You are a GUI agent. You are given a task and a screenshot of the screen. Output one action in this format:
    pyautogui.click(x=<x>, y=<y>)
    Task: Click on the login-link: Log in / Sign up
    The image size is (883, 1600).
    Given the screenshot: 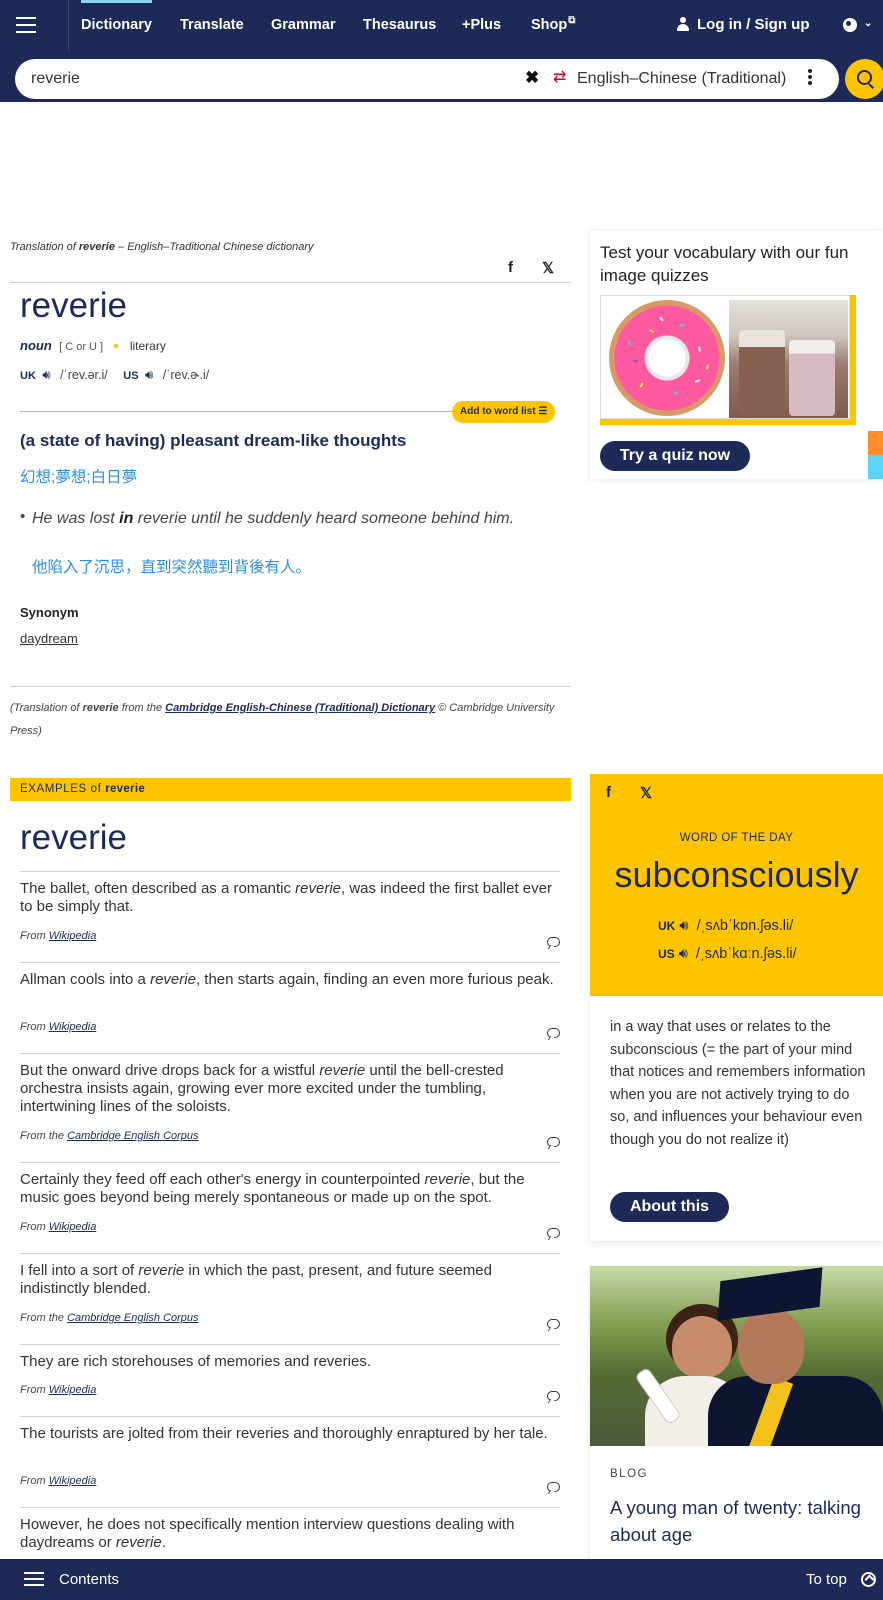 What is the action you would take?
    pyautogui.click(x=743, y=26)
    